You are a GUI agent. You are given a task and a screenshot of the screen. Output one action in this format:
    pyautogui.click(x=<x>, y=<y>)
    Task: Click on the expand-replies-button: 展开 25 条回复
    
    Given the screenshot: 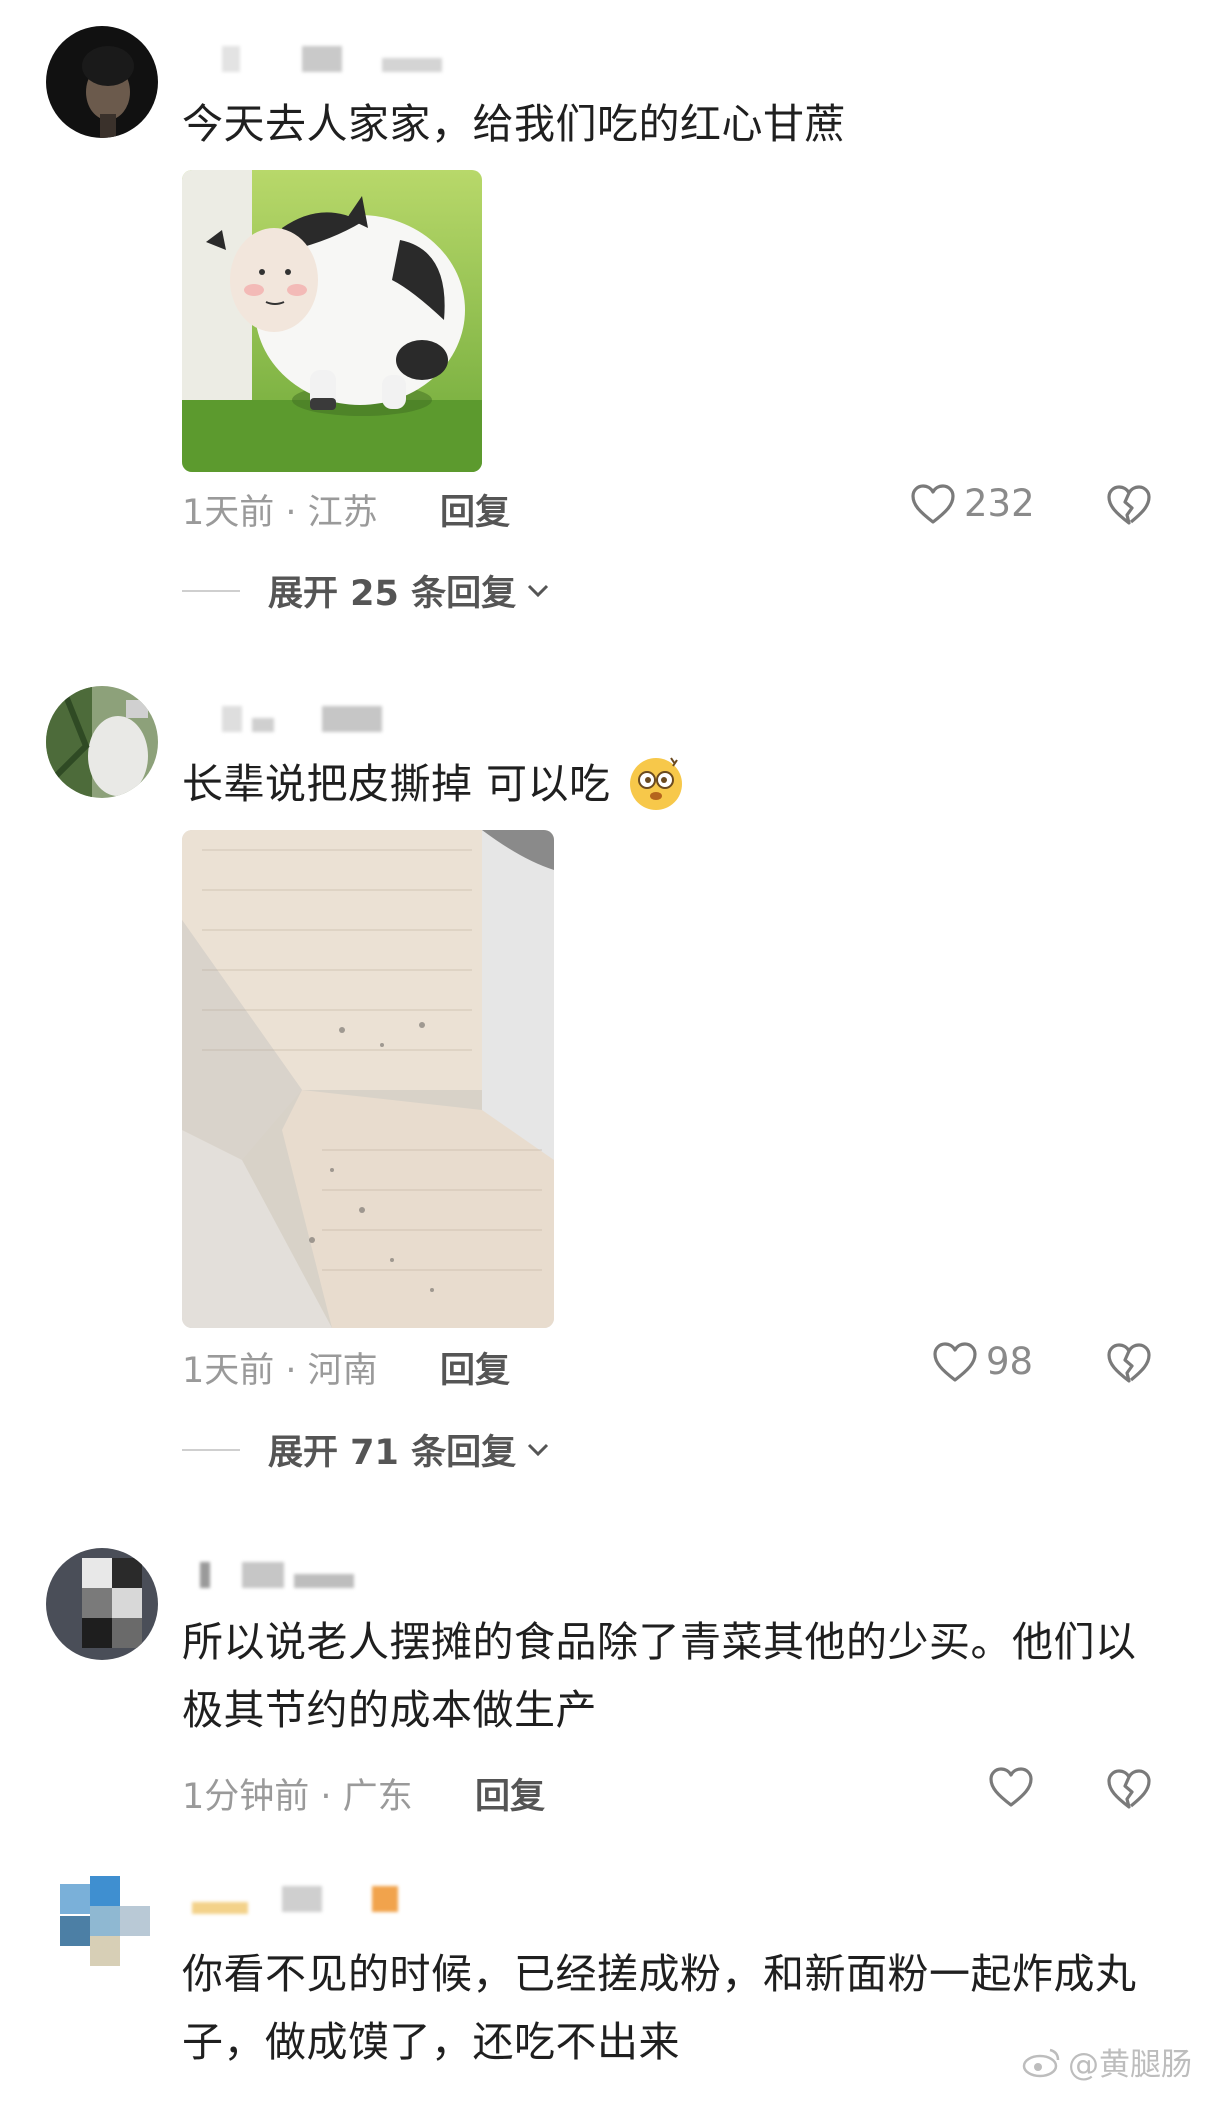 What is the action you would take?
    pyautogui.click(x=366, y=590)
    